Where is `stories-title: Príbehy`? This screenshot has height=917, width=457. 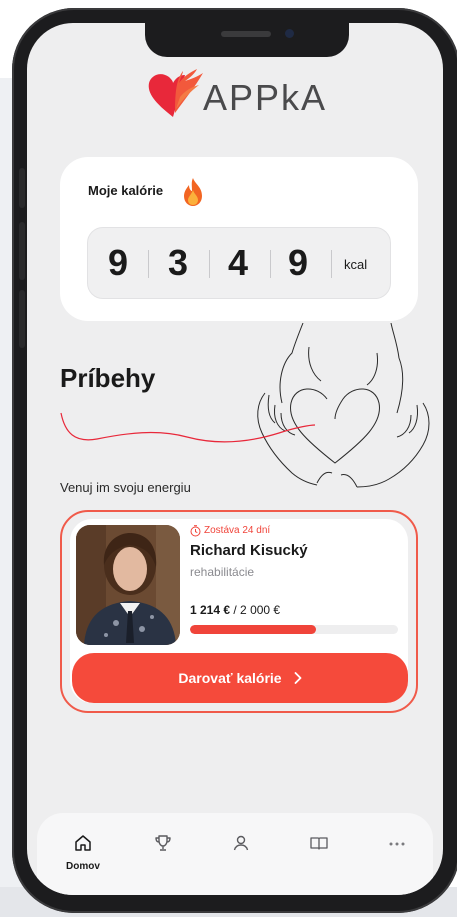
stories-title: Príbehy is located at coordinates (108, 378).